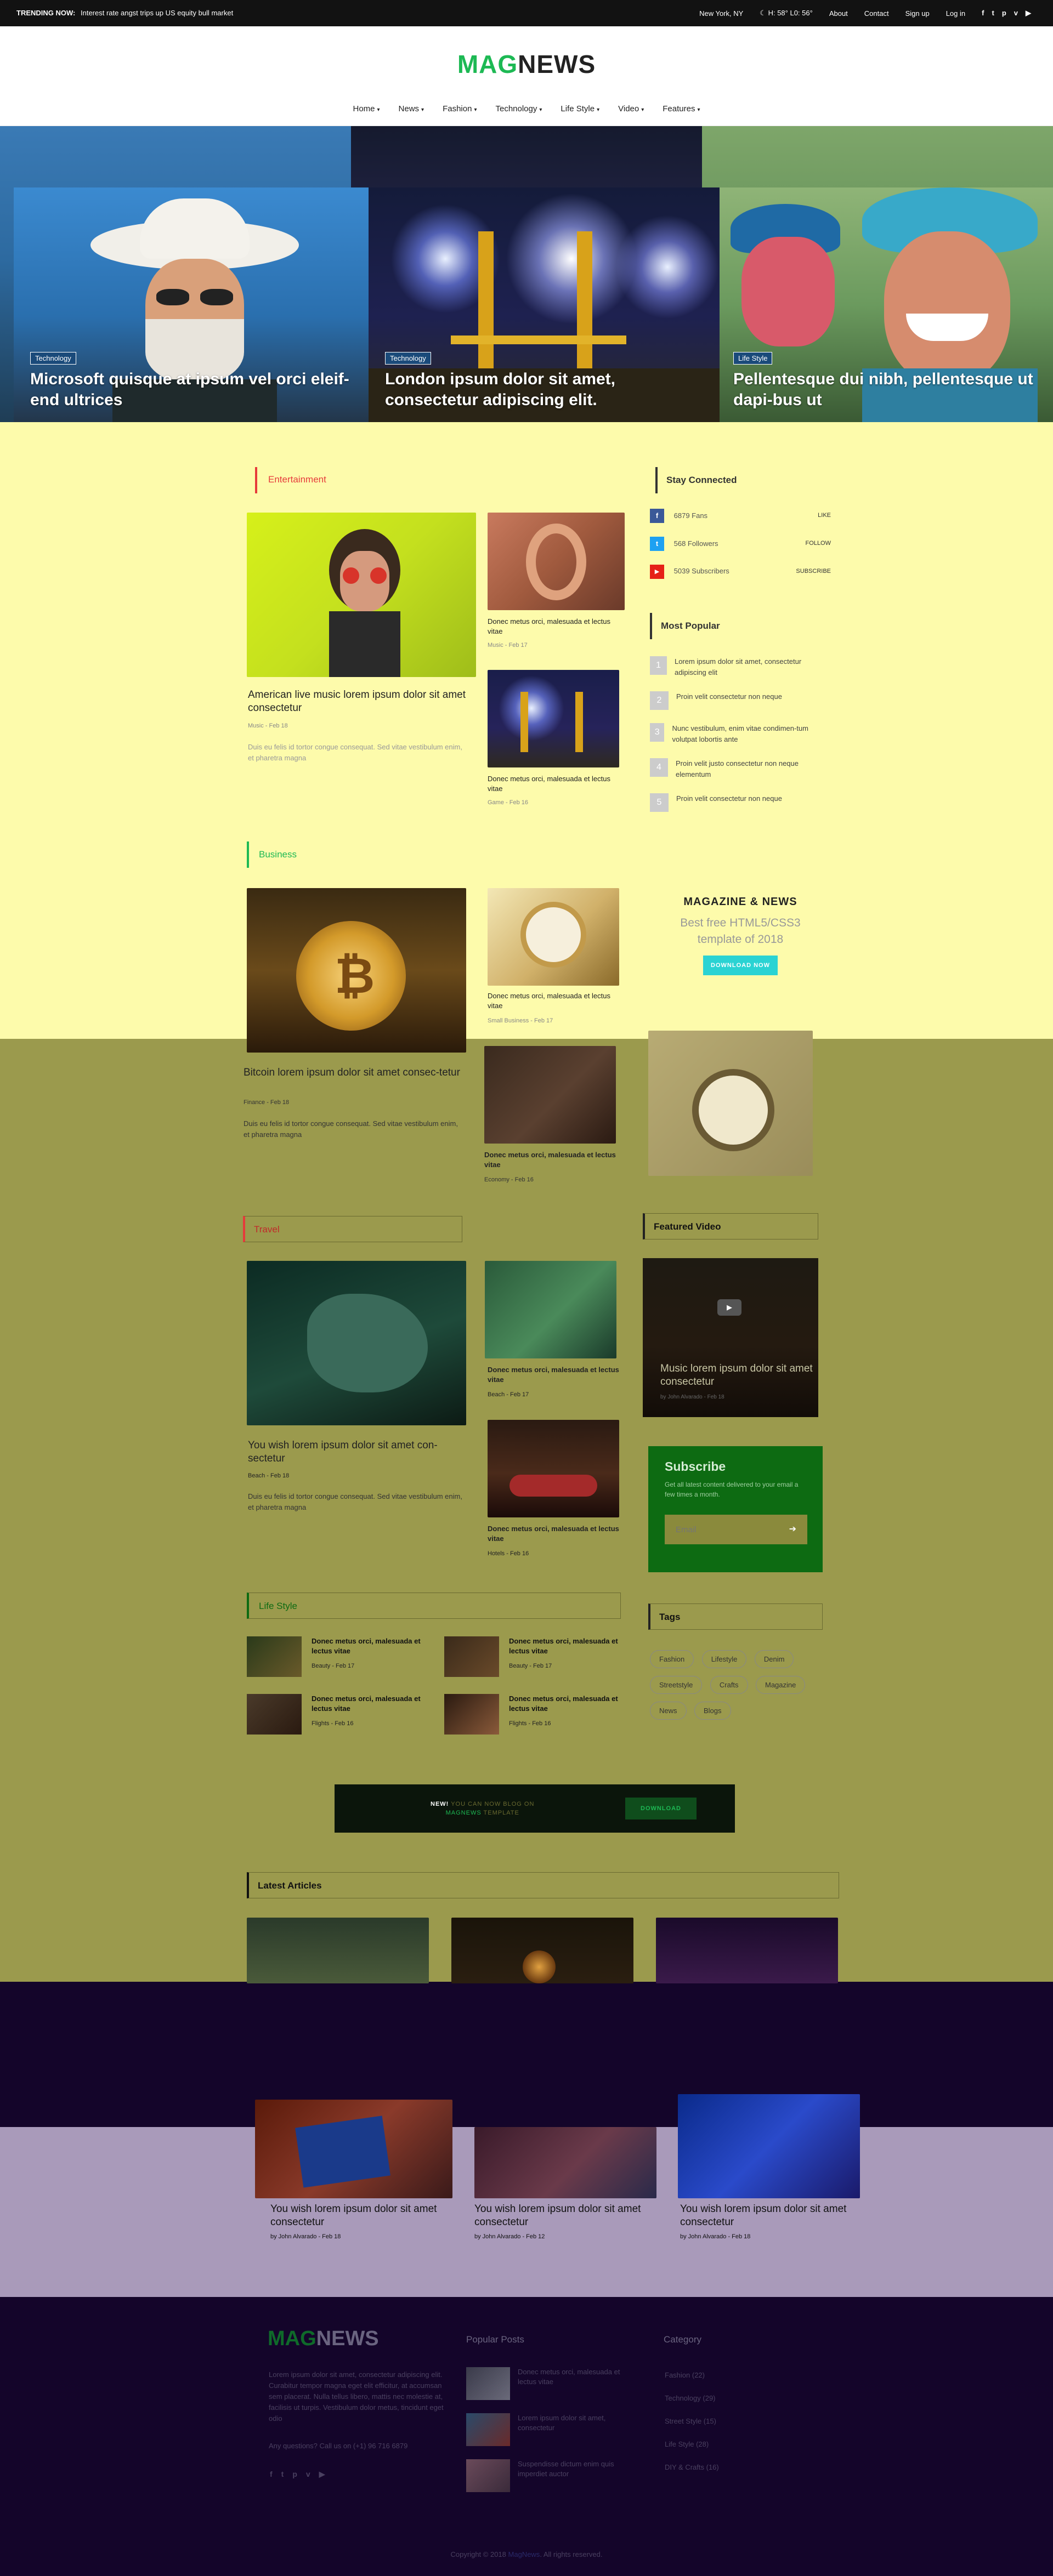  Describe the element at coordinates (824, 515) in the screenshot. I see `social-action: LIKE` at that location.